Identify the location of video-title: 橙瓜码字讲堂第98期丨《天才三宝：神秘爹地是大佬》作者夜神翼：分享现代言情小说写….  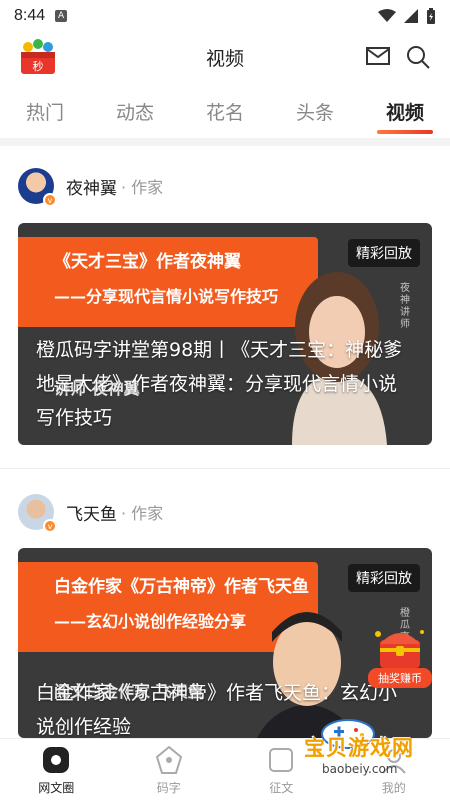
(219, 384).